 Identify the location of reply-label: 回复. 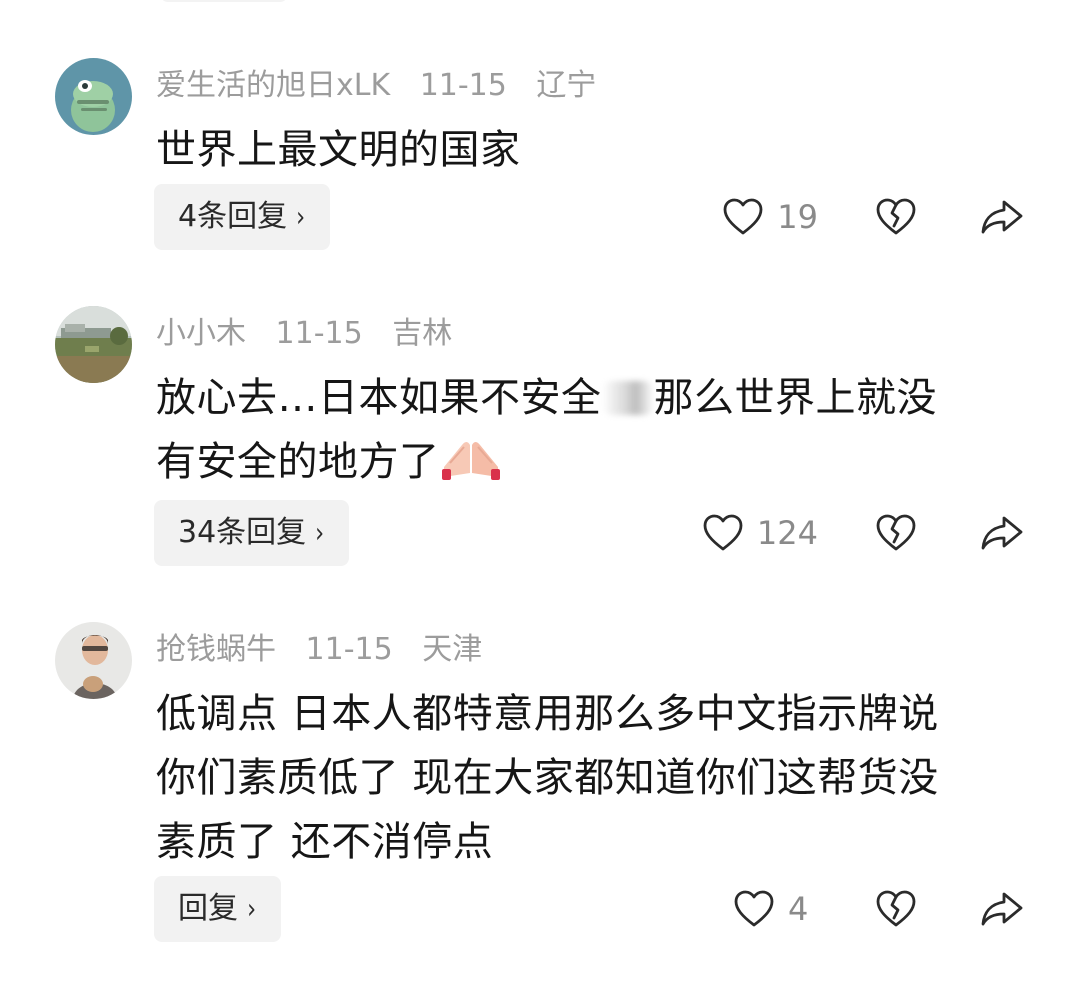
(208, 908).